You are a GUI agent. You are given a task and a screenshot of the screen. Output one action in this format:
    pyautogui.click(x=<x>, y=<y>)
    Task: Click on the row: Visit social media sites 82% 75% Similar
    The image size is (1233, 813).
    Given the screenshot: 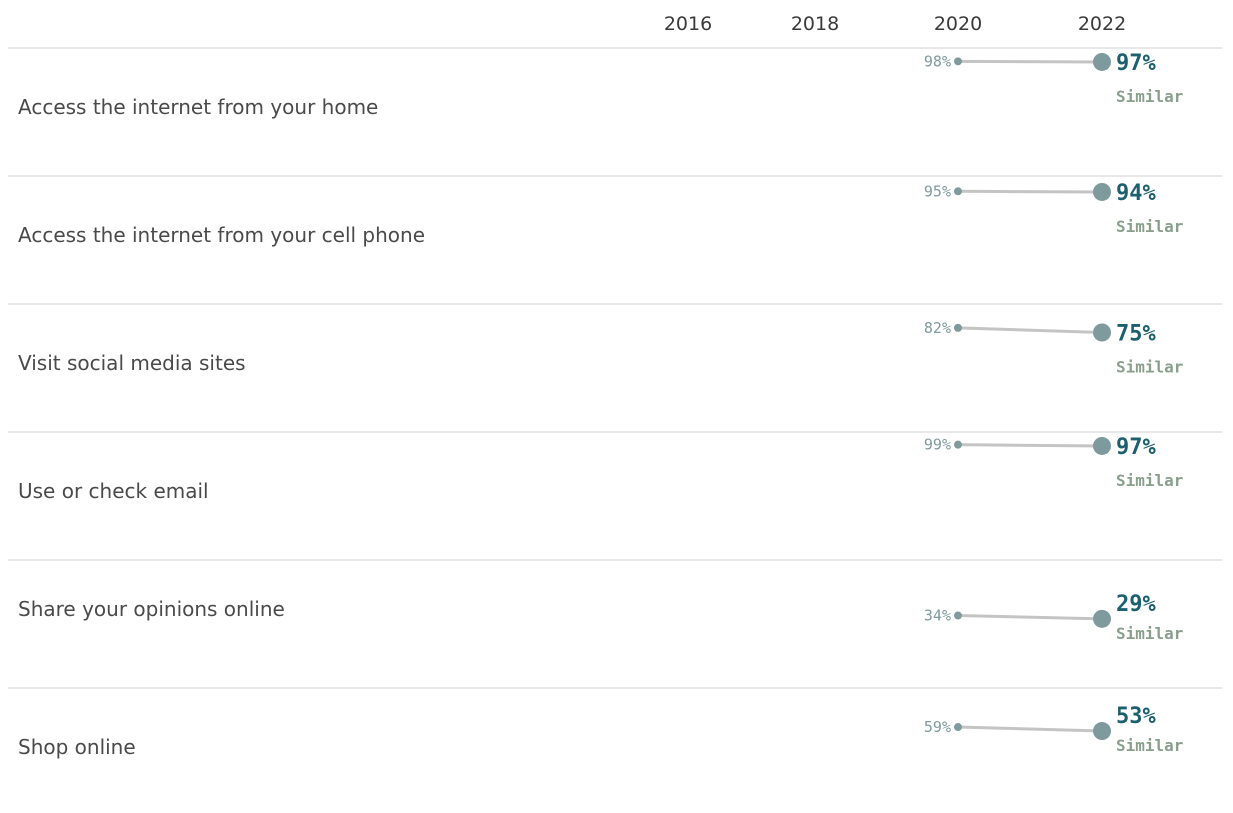 What is the action you would take?
    pyautogui.click(x=615, y=376)
    